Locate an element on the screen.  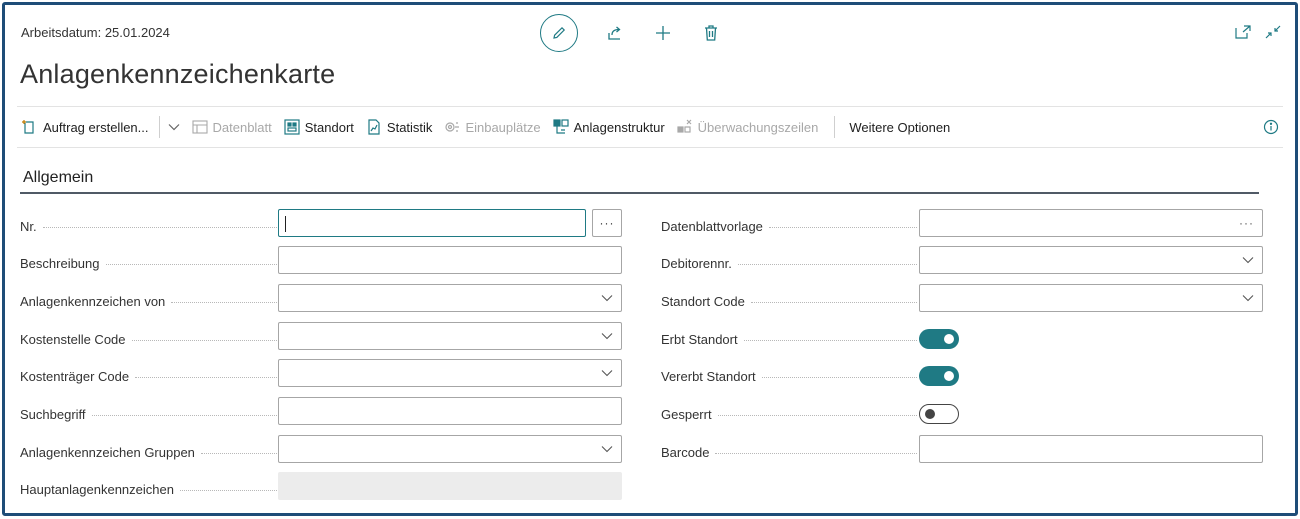
statistics-action: Statistik is located at coordinates (399, 127).